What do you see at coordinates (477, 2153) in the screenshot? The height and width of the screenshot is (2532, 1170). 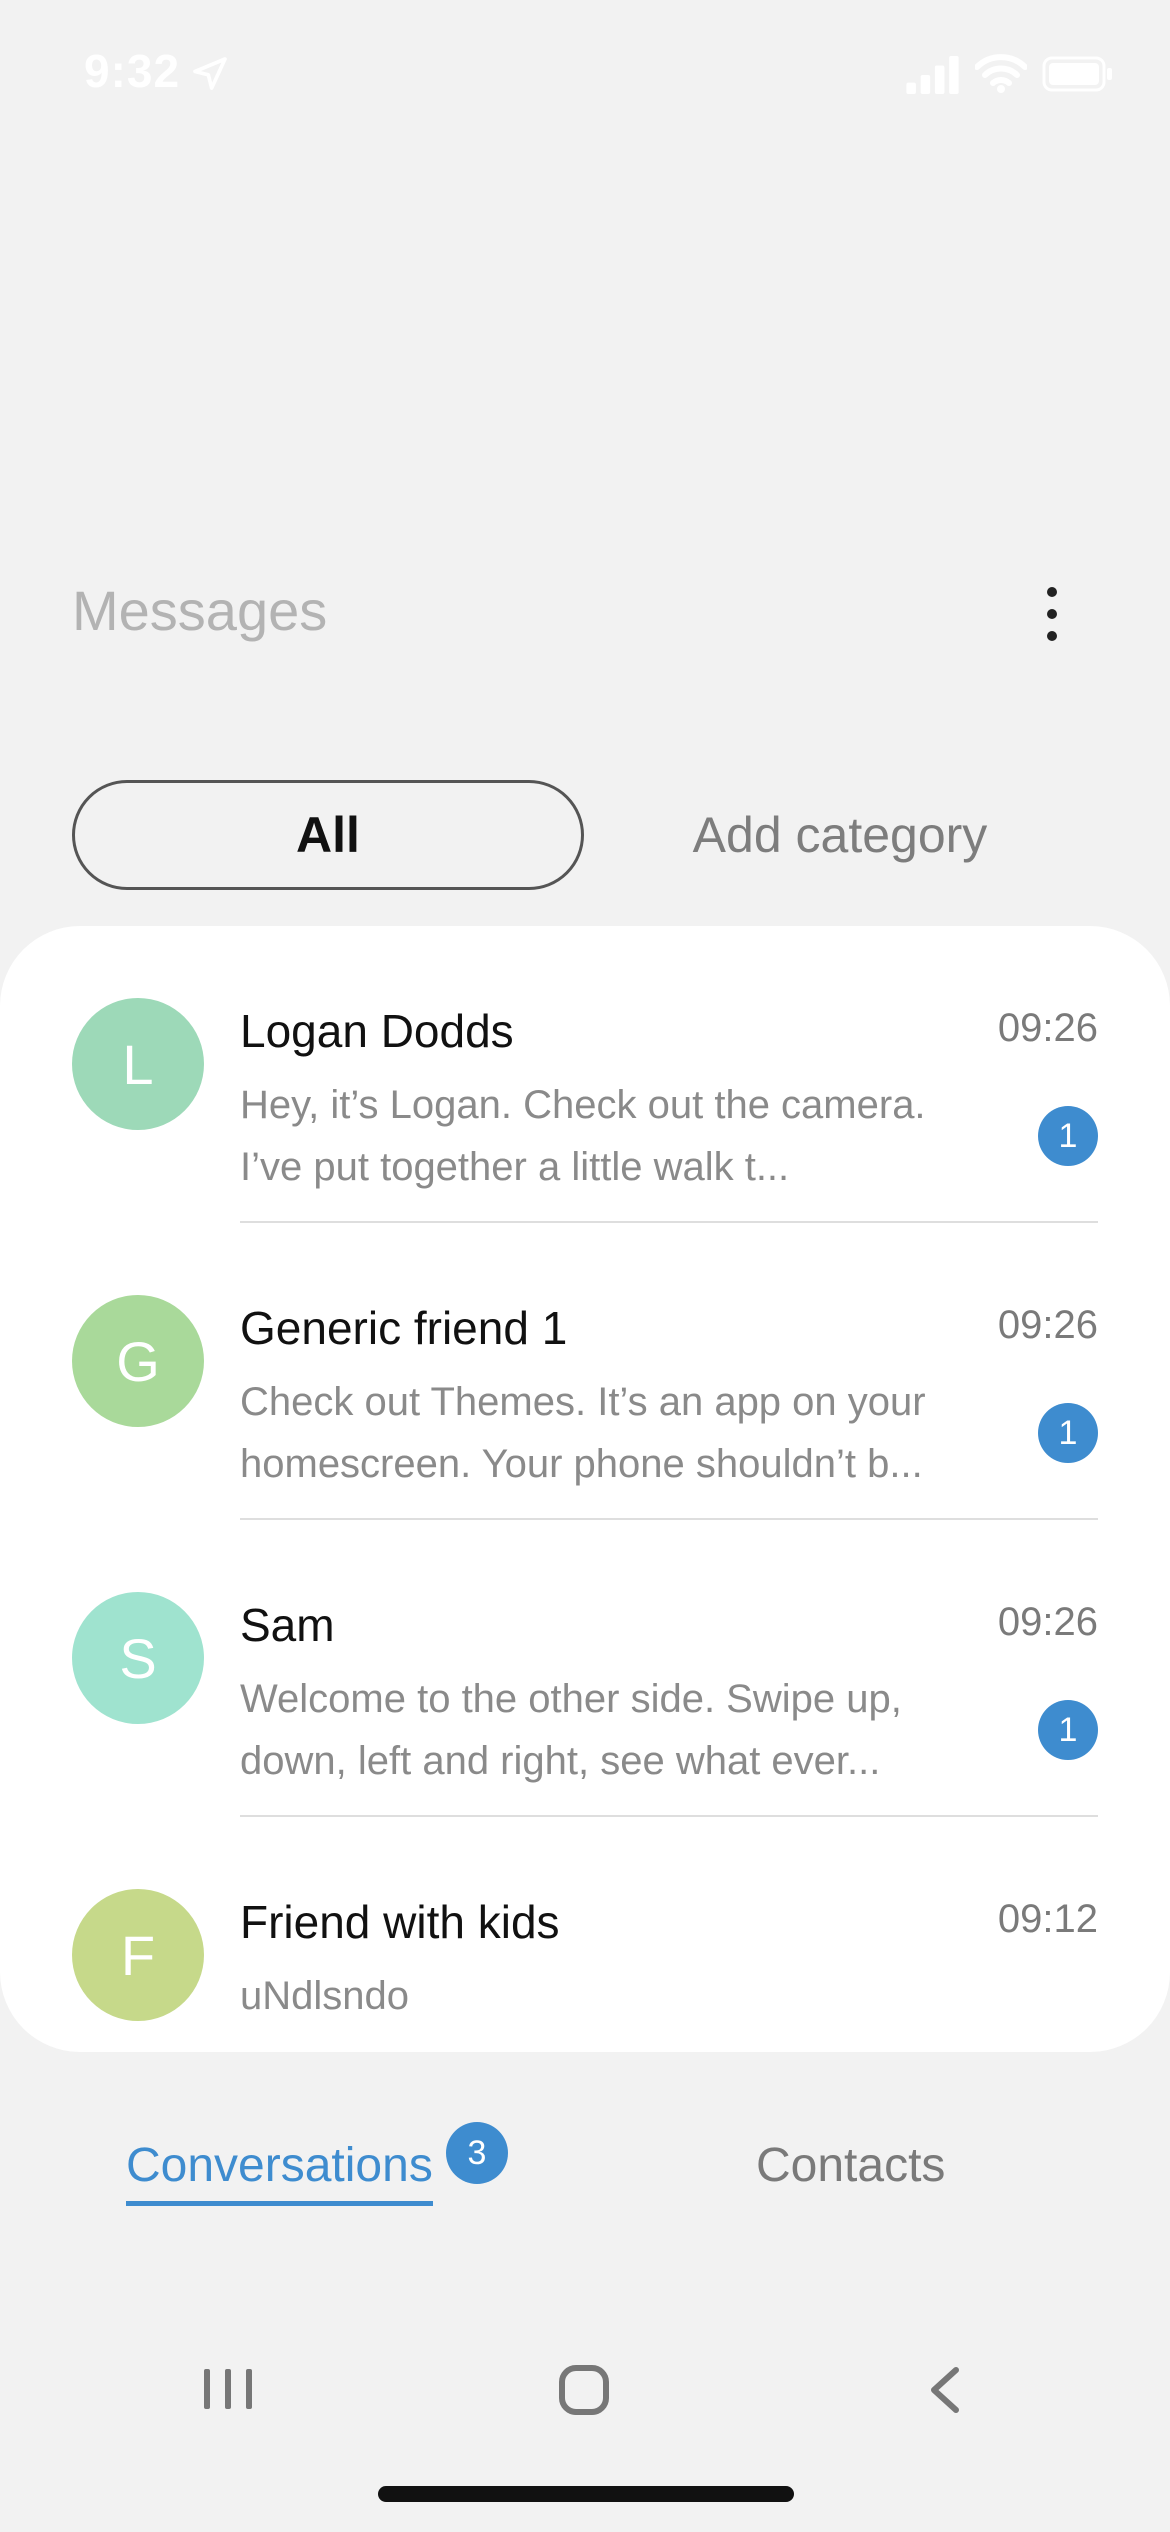 I see `conversations-count-badge: 3` at bounding box center [477, 2153].